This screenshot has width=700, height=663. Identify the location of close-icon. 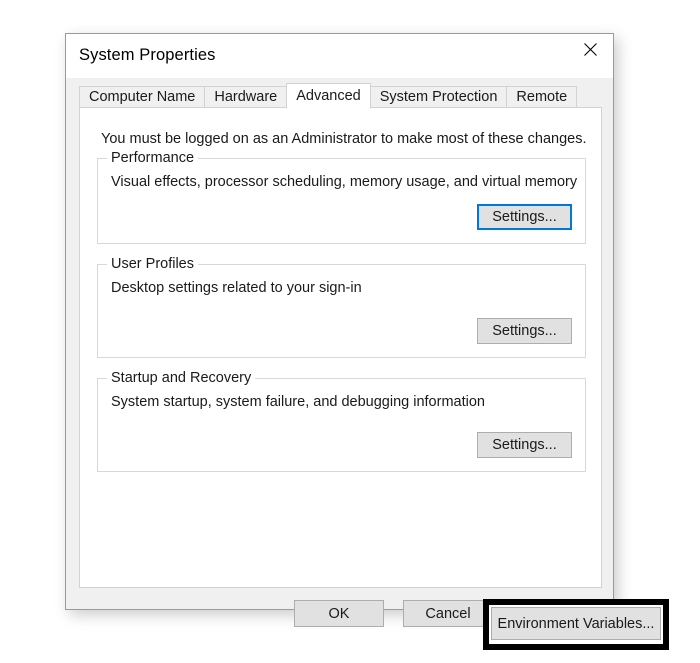
(590, 49).